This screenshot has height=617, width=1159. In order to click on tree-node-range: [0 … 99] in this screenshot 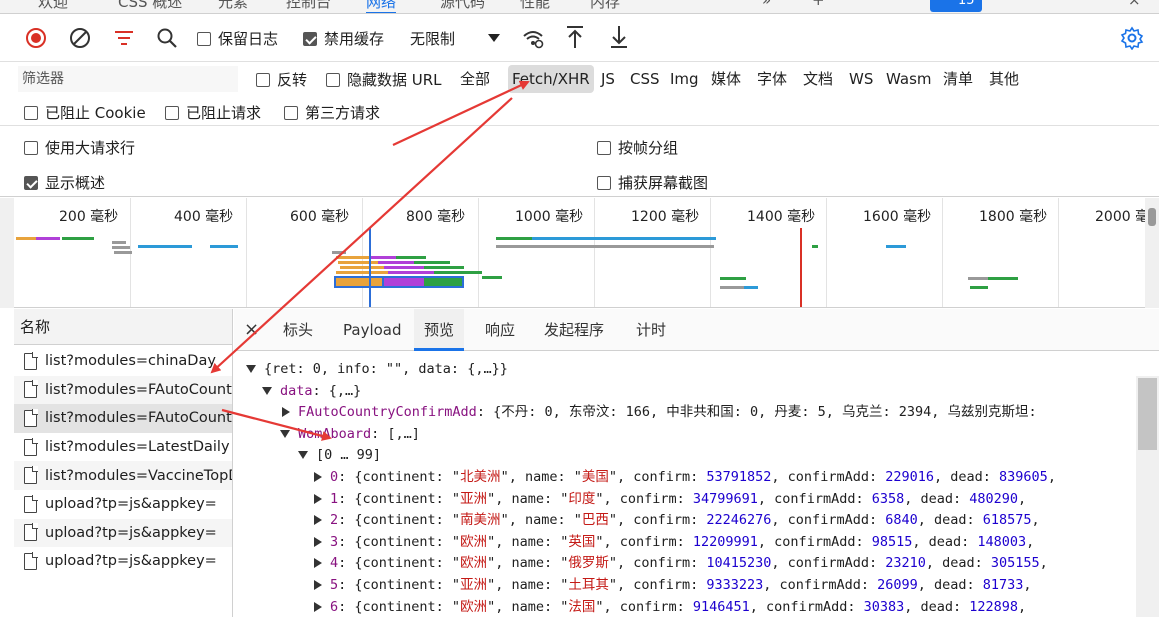, I will do `click(339, 455)`.